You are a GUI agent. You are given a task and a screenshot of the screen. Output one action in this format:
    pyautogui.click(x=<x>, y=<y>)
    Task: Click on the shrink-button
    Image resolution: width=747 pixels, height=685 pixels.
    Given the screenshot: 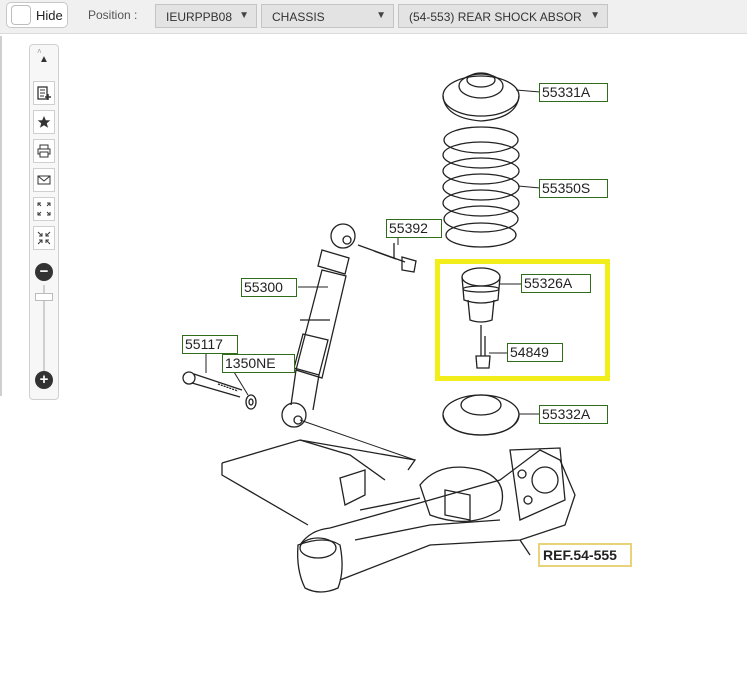 What is the action you would take?
    pyautogui.click(x=44, y=238)
    